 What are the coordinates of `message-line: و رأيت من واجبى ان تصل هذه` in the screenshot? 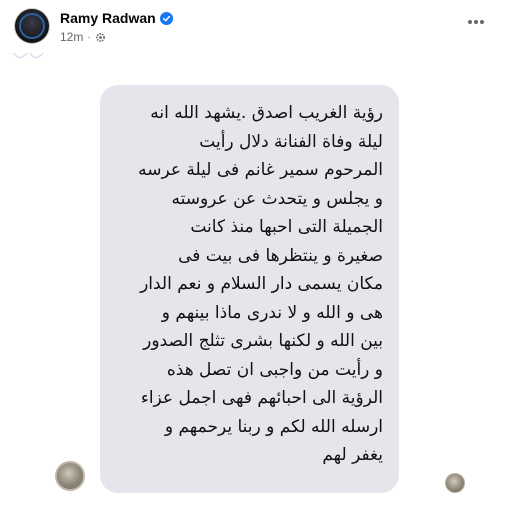 It's located at (274, 369).